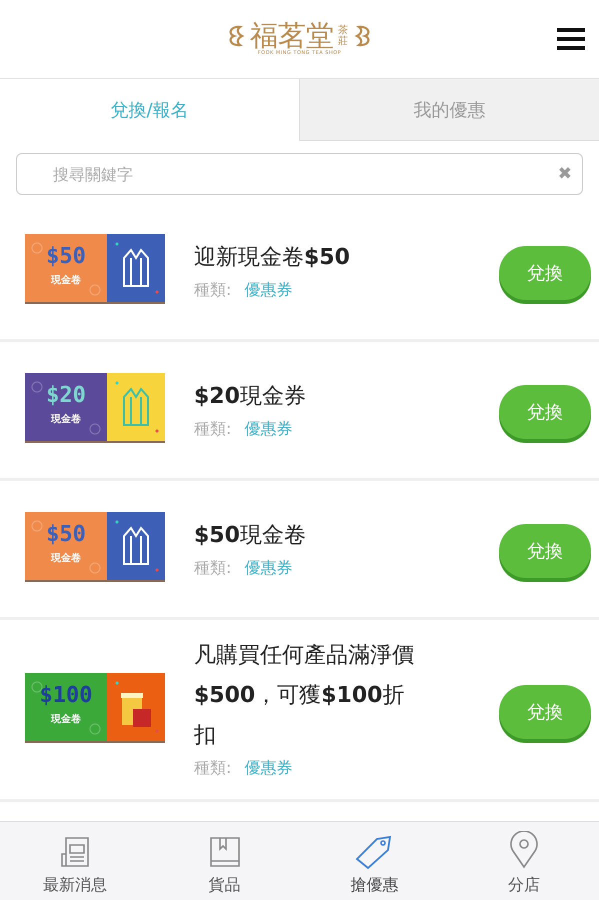 This screenshot has height=900, width=599. Describe the element at coordinates (225, 852) in the screenshot. I see `book-icon` at that location.